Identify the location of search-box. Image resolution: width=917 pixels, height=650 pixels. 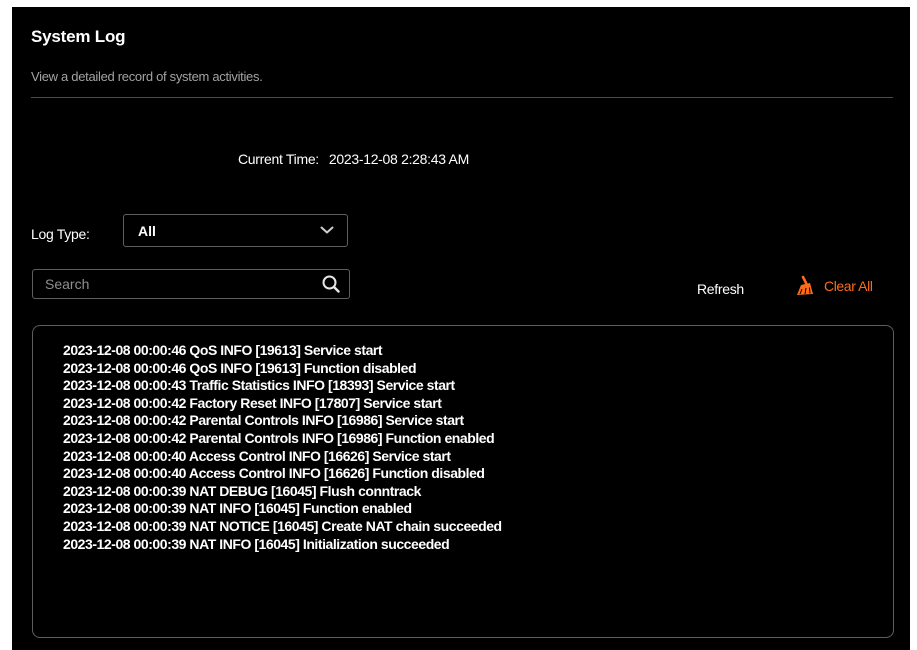
(191, 284).